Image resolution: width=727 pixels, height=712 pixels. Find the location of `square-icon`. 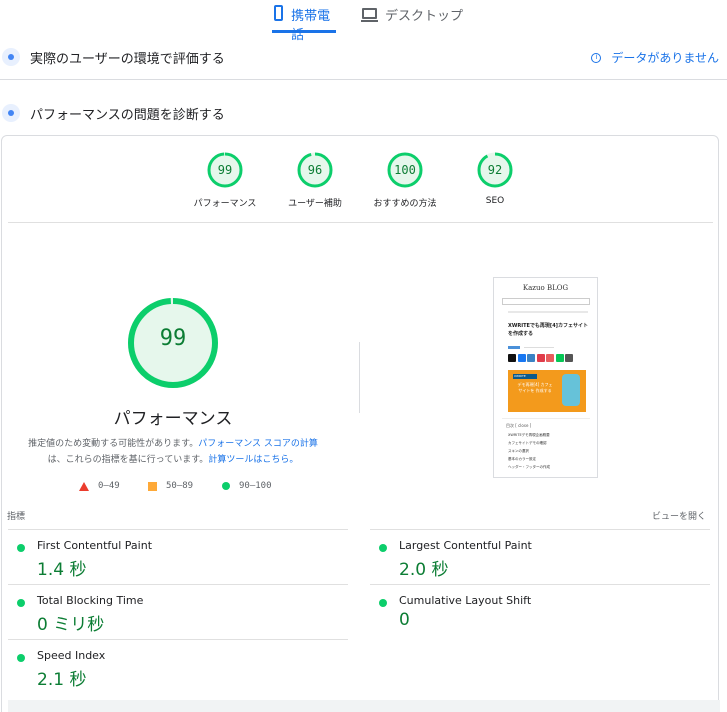

square-icon is located at coordinates (152, 486).